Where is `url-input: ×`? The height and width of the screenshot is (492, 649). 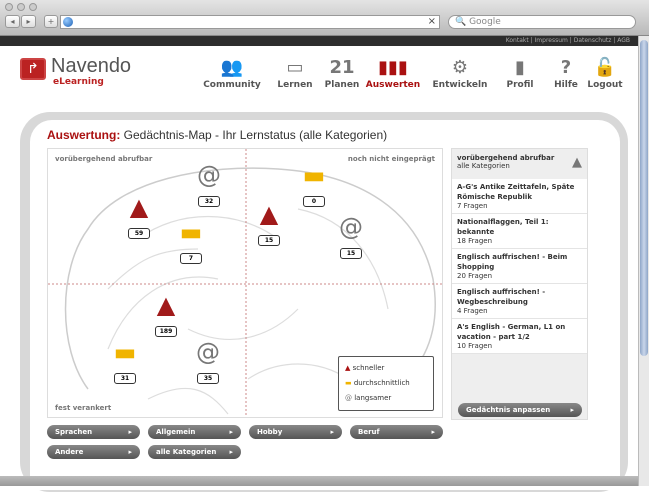 url-input: × is located at coordinates (250, 22).